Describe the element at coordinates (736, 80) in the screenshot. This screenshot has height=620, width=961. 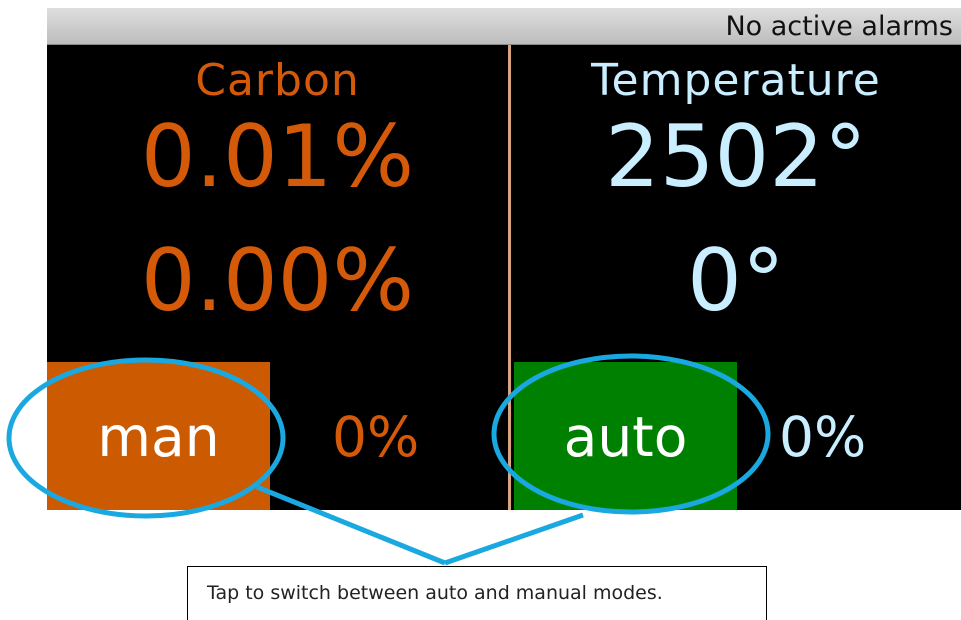
I see `temperature-title: Temperature` at that location.